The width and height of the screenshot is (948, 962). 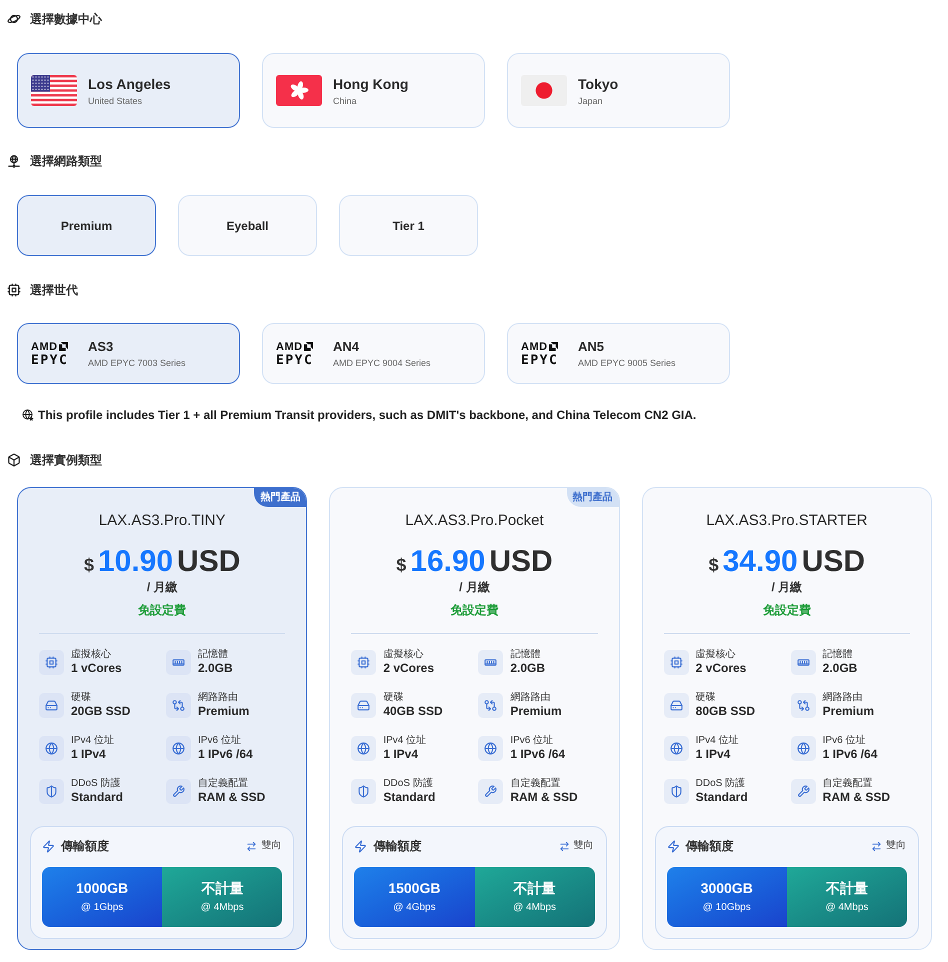 What do you see at coordinates (408, 668) in the screenshot?
I see `spec-value: 2 vCores` at bounding box center [408, 668].